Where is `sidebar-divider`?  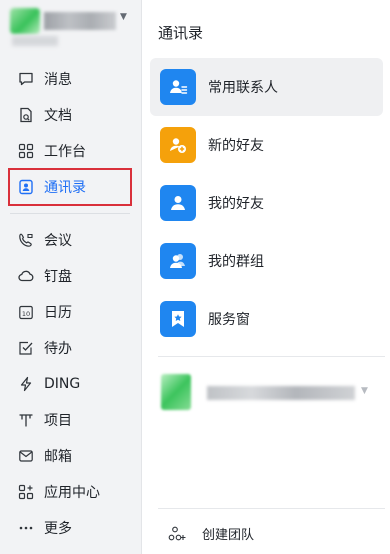
sidebar-divider is located at coordinates (70, 213).